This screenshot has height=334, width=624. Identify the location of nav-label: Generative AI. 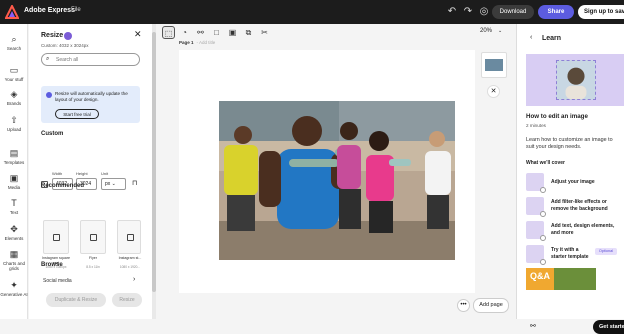
(14, 294).